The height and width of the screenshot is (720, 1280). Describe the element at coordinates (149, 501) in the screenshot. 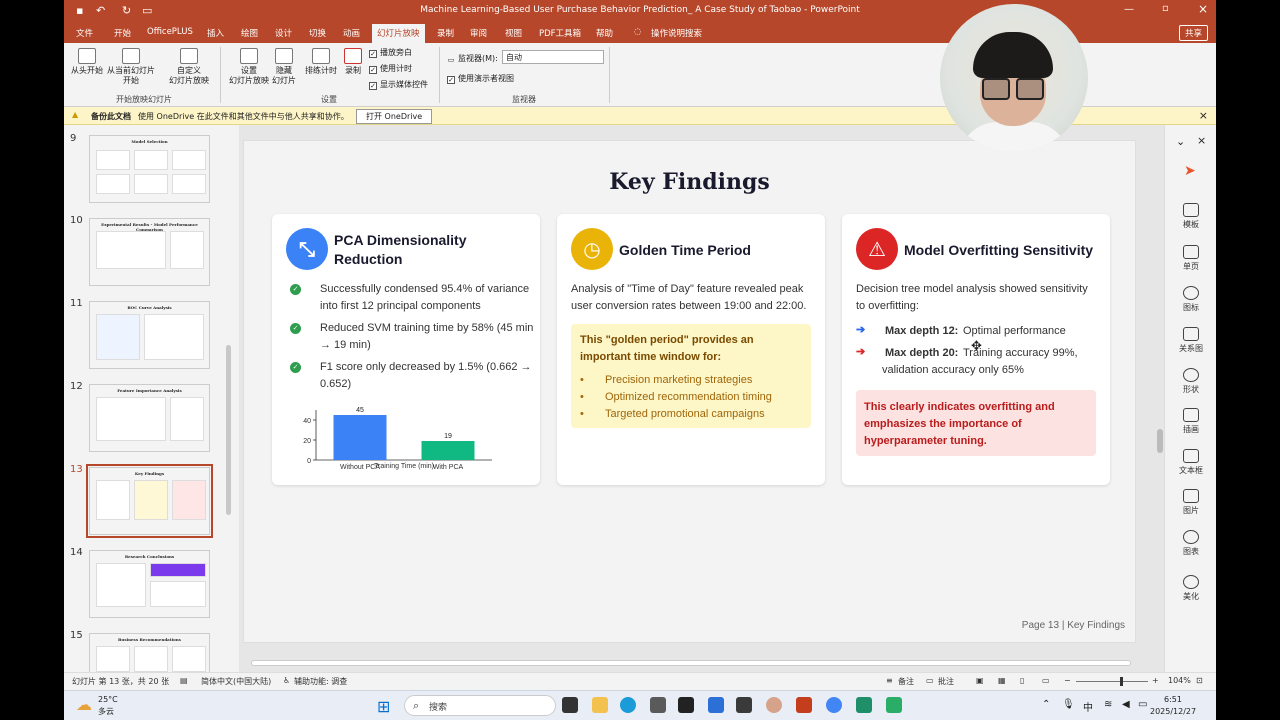

I see `slide-thumbnail-13: Key Findings` at that location.